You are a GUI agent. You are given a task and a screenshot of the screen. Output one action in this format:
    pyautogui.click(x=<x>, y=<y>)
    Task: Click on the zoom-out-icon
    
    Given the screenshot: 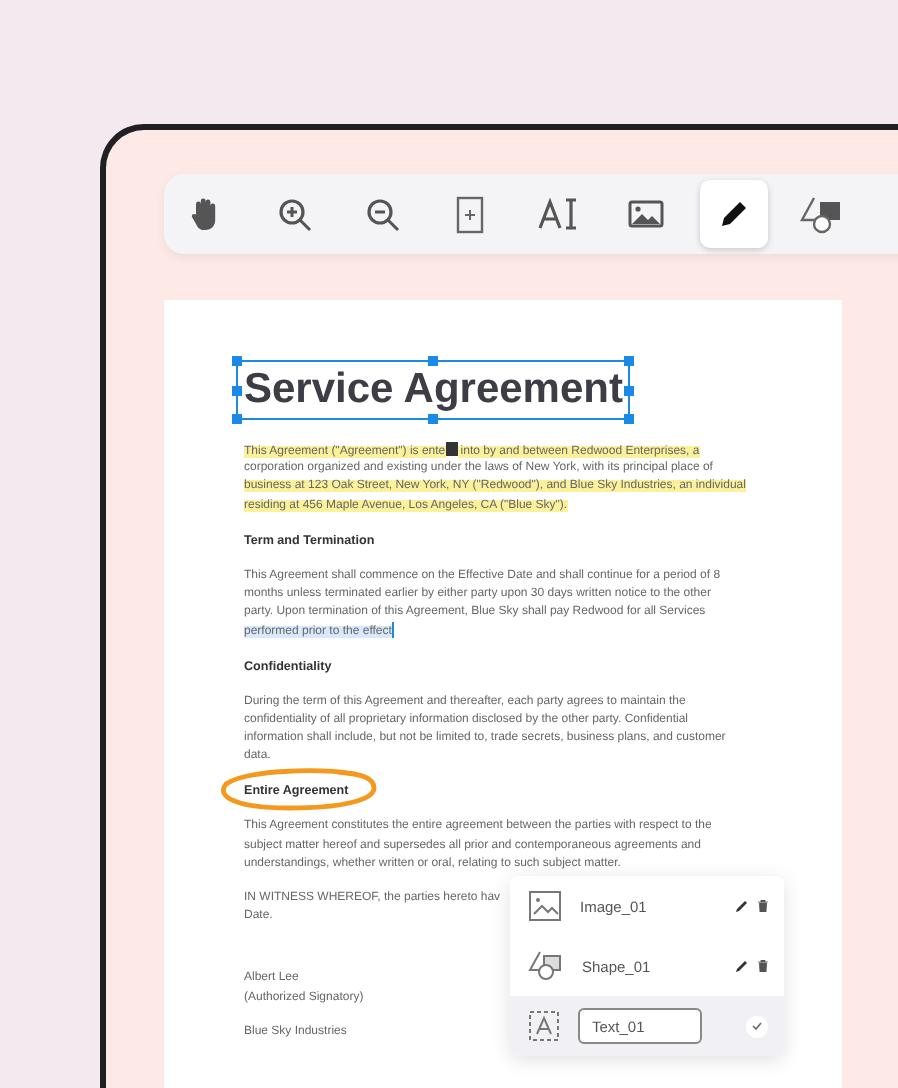 What is the action you would take?
    pyautogui.click(x=382, y=214)
    